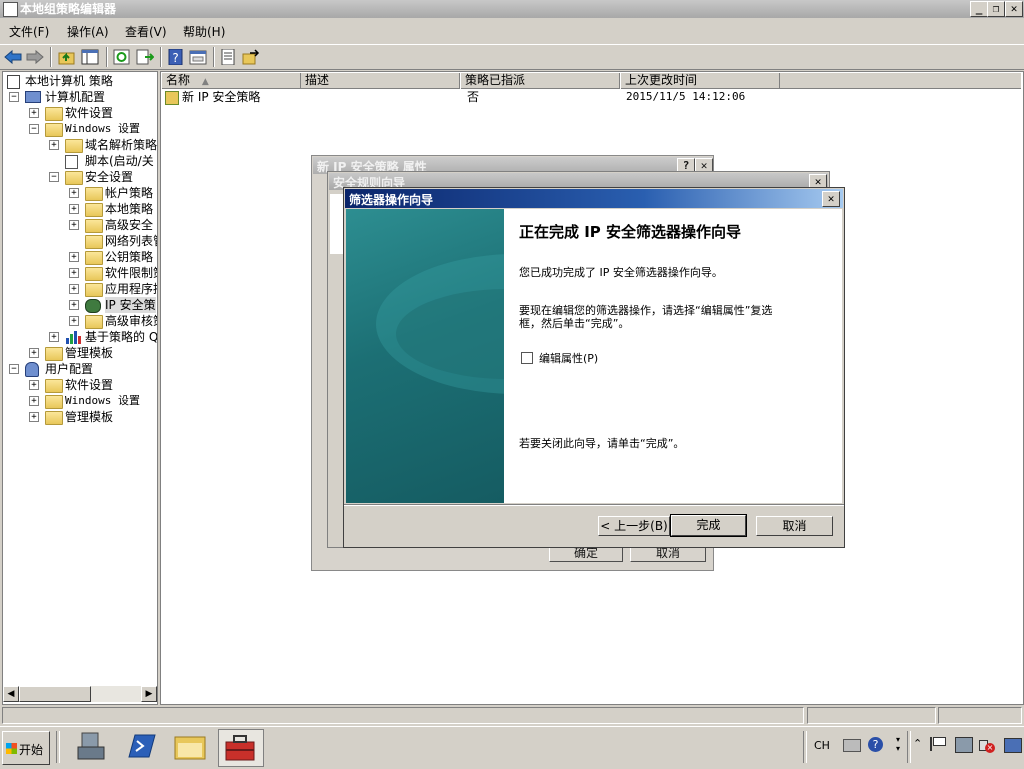 This screenshot has height=769, width=1024. I want to click on tree-label: 软件设置, so click(89, 113).